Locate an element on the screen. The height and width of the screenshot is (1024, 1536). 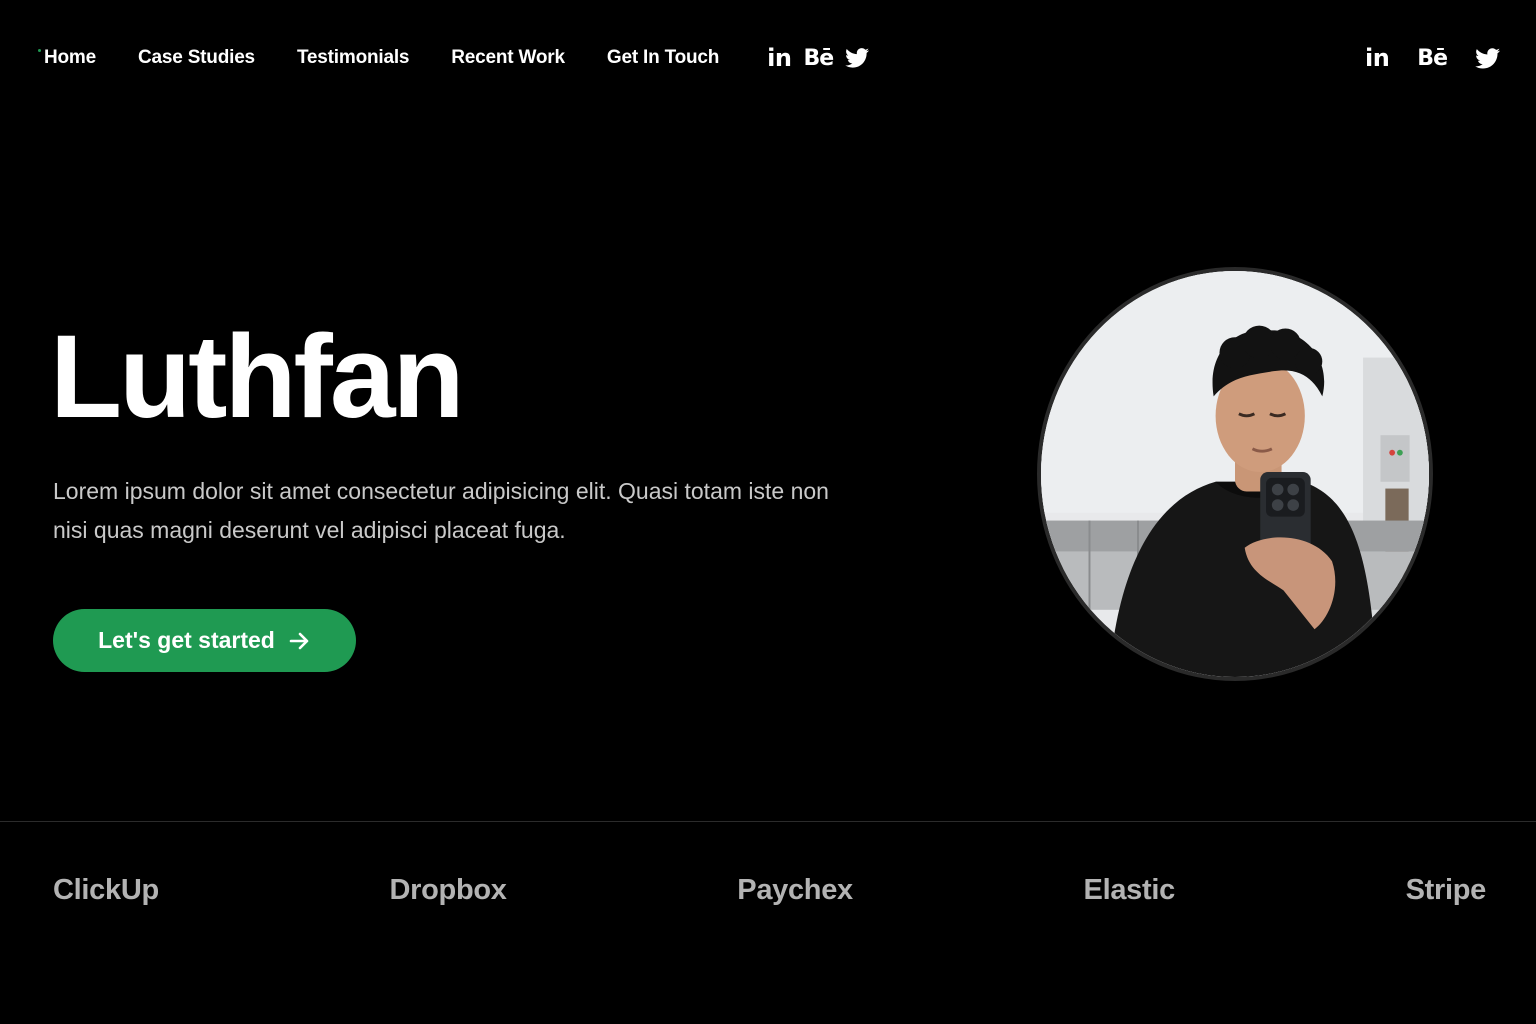
nav-social-right: in Bē is located at coordinates (1432, 58).